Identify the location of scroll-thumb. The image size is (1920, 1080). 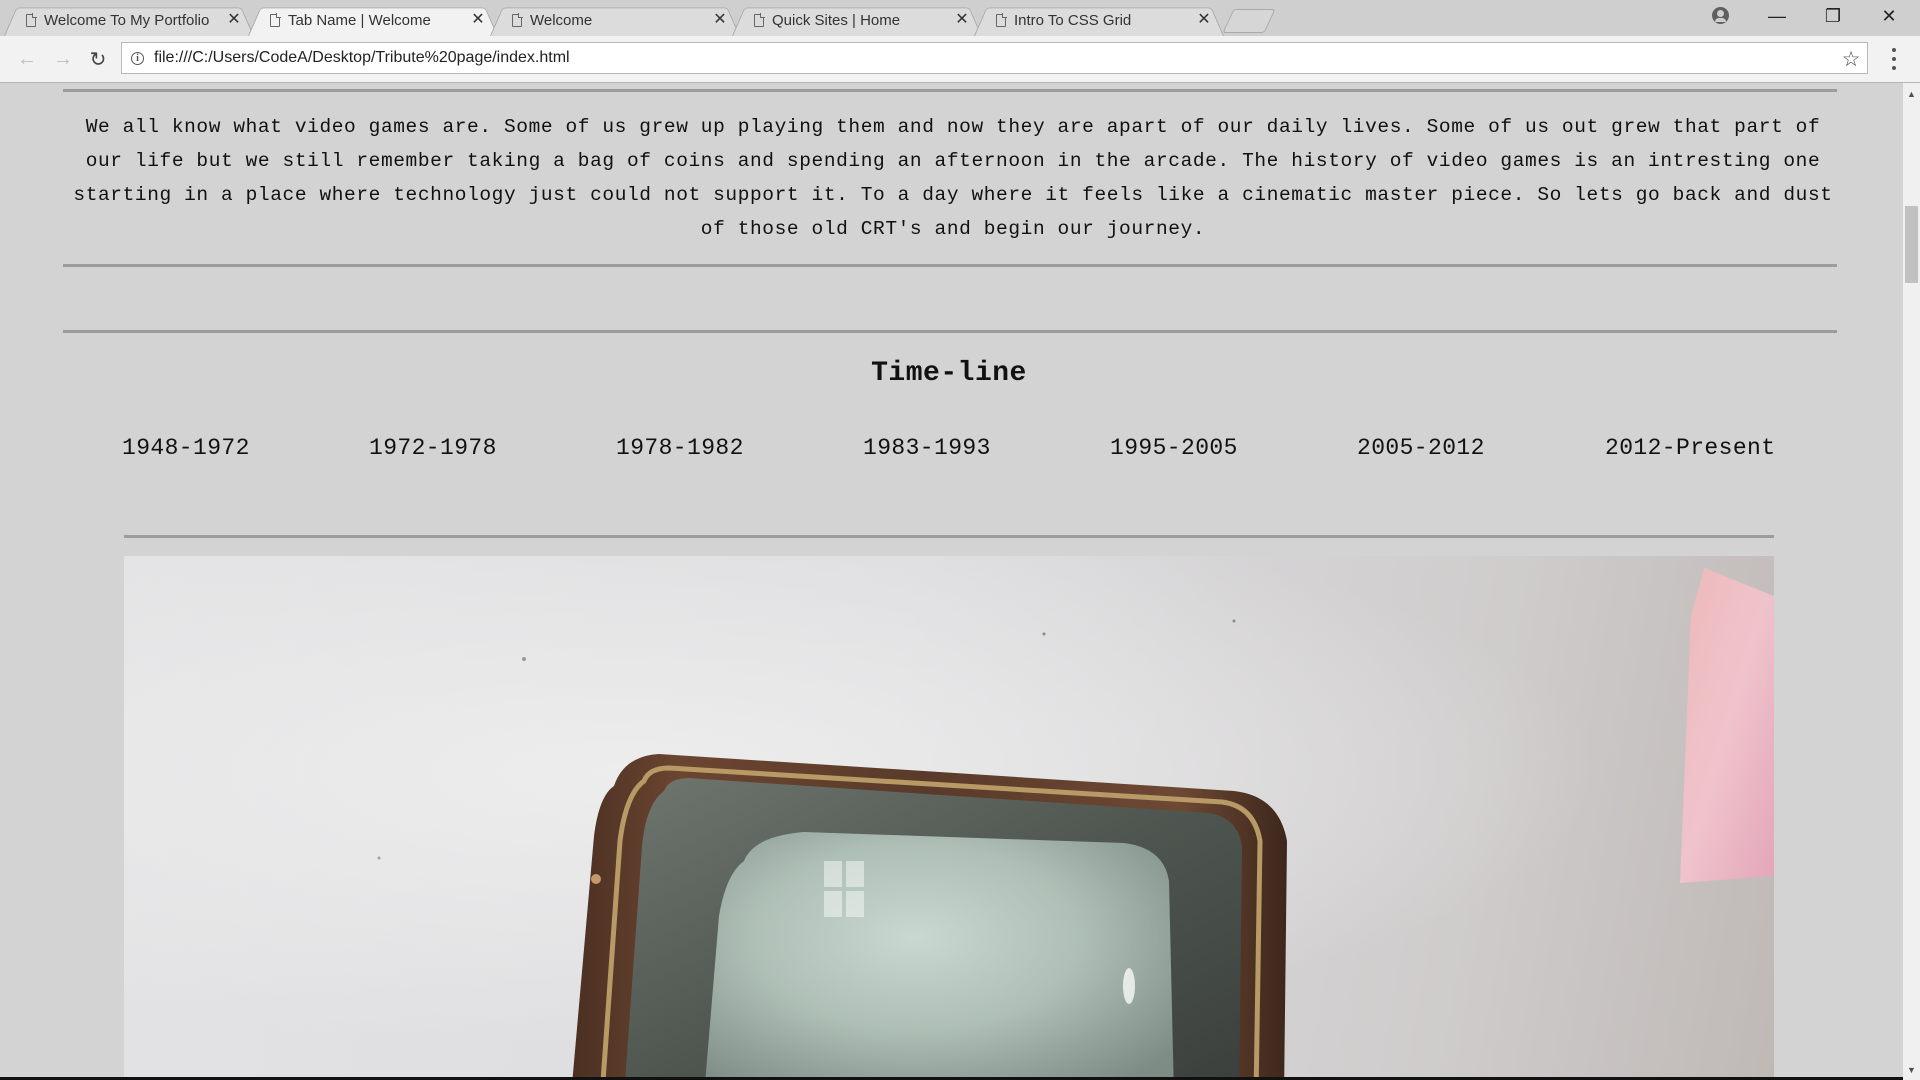
(1911, 244).